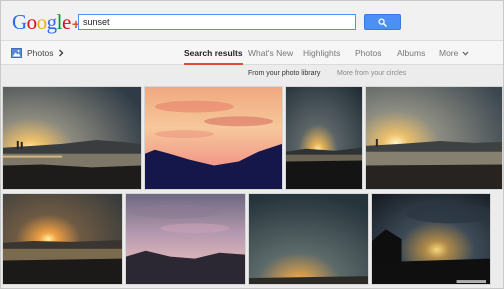 Image resolution: width=504 pixels, height=289 pixels. Describe the element at coordinates (284, 73) in the screenshot. I see `filter-photo-library: From your photo library` at that location.